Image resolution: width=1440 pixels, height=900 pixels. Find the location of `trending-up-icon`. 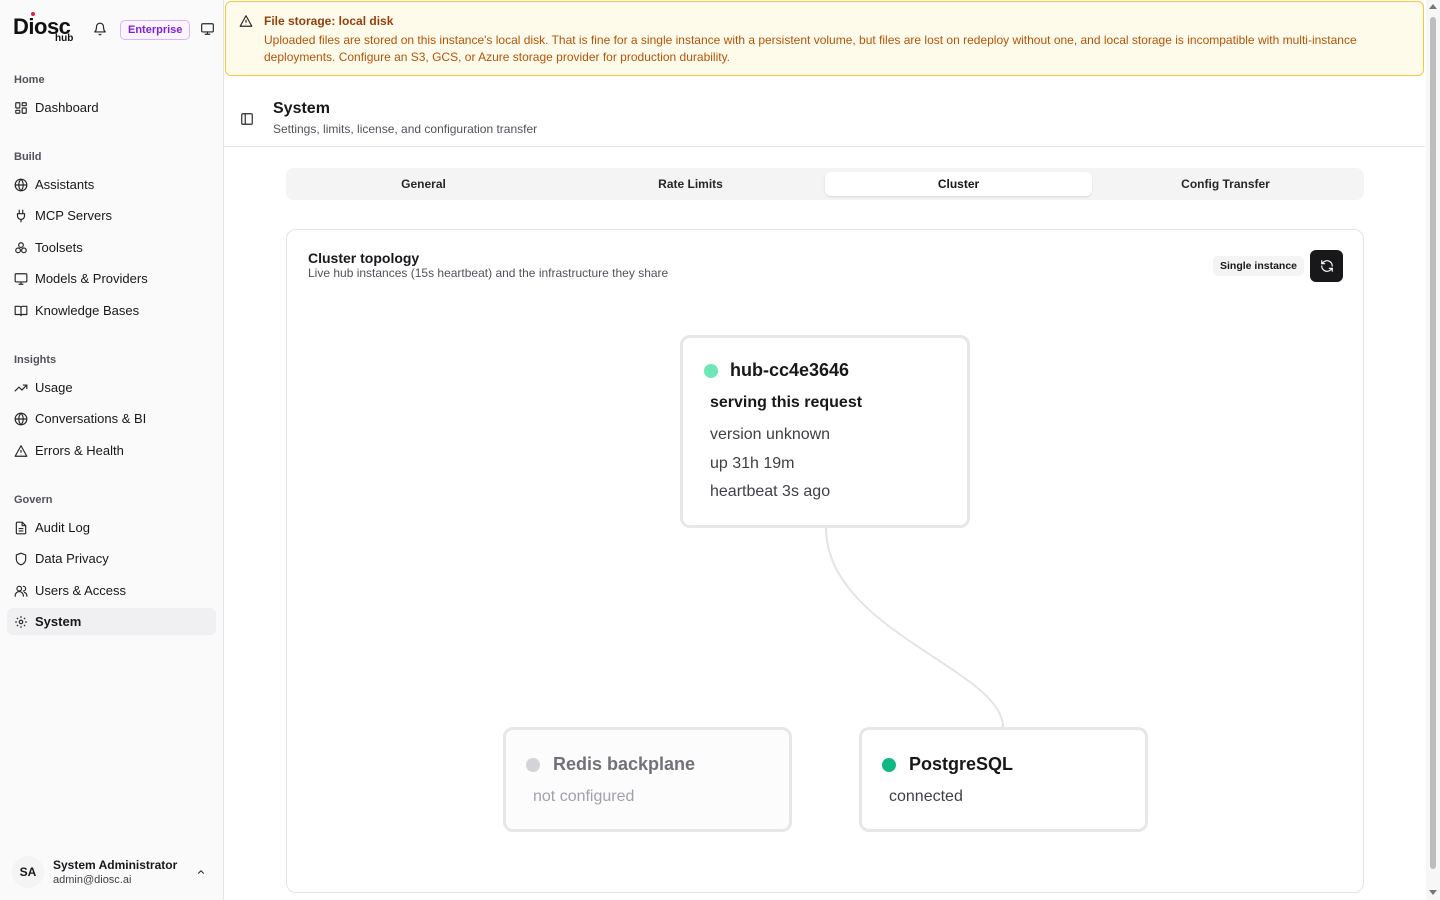

trending-up-icon is located at coordinates (21, 387).